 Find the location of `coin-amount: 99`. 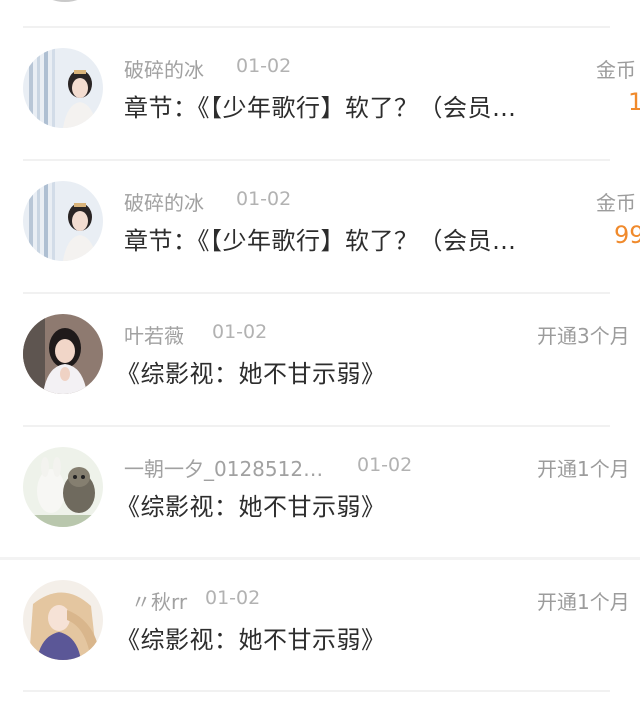

coin-amount: 99 is located at coordinates (627, 235).